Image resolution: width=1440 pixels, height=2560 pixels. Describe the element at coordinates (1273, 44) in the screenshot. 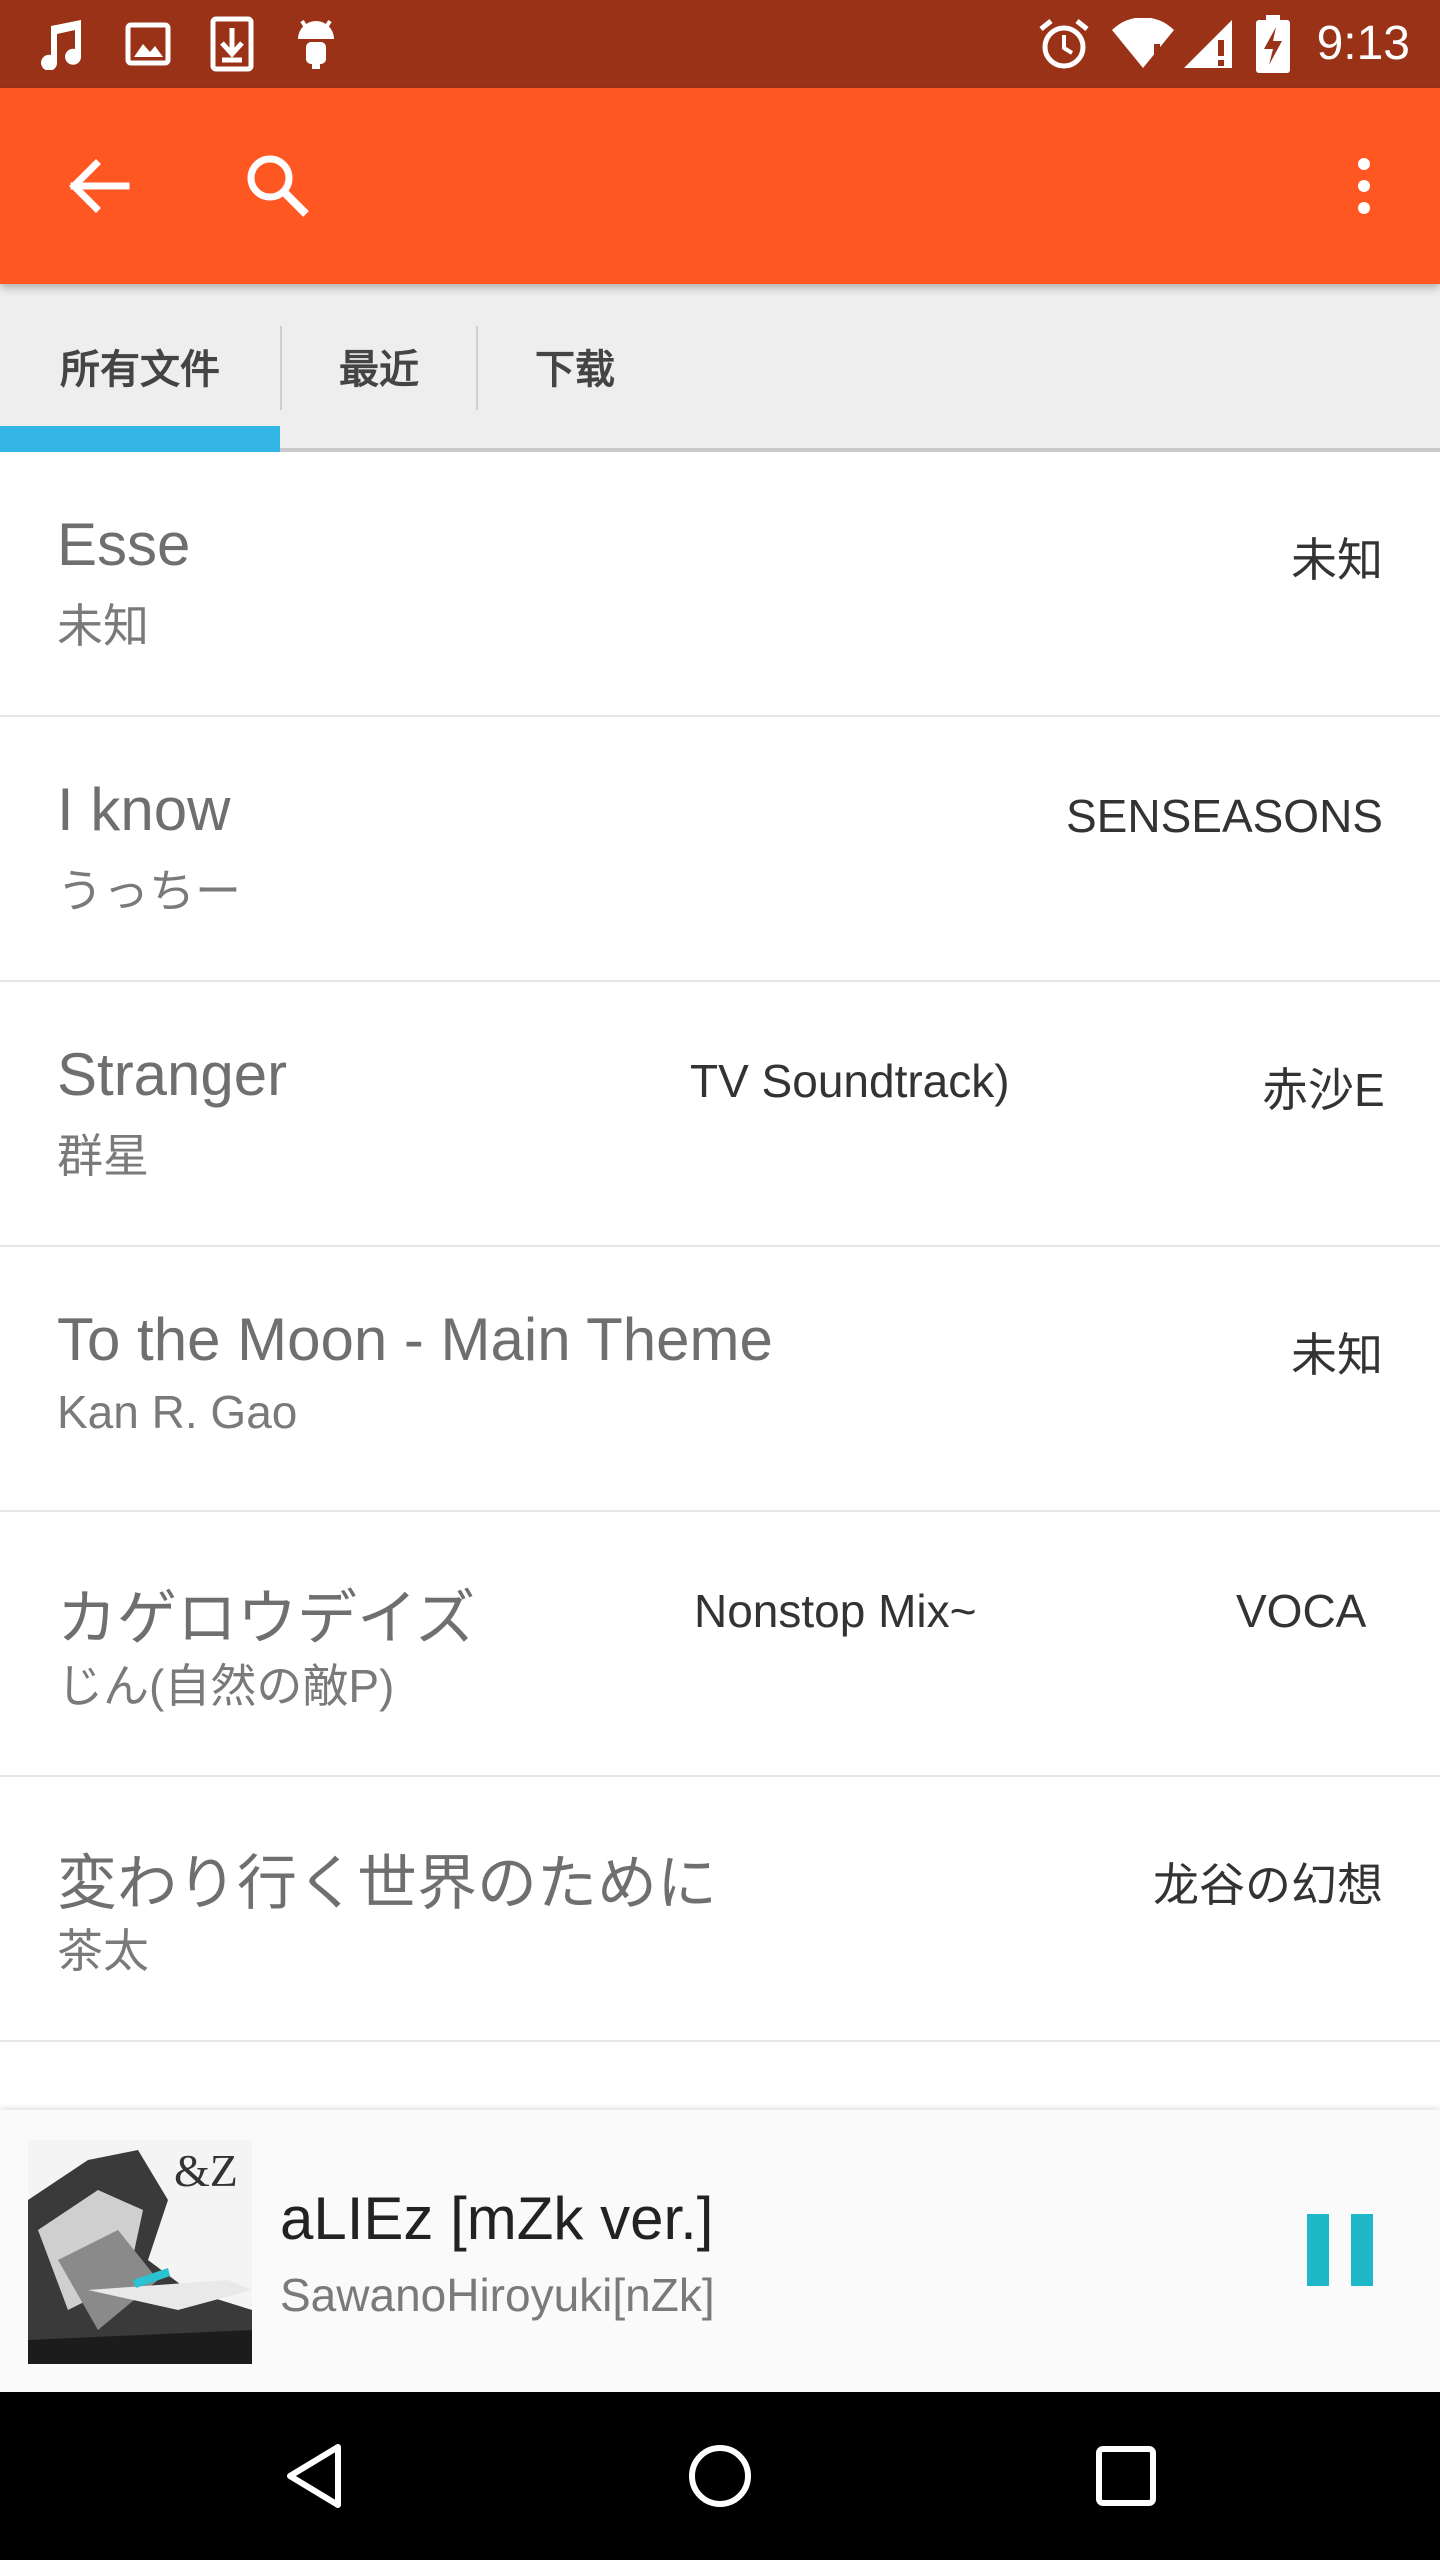

I see `battery-charging-icon` at that location.